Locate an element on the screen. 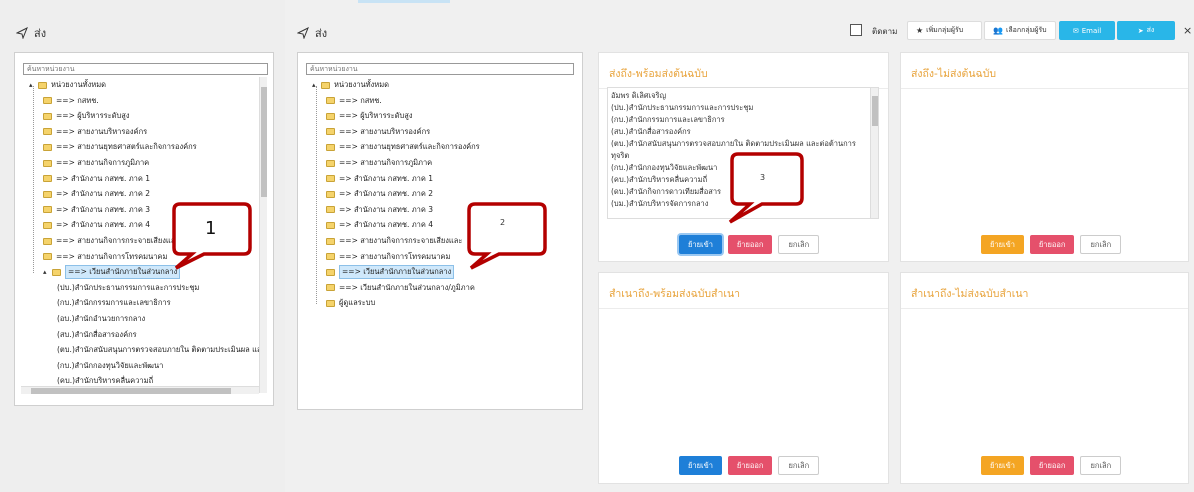 This screenshot has width=1194, height=492. tree-node: ▴ ==> เวียนสำนักภายในส่วนกลาง is located at coordinates (112, 272).